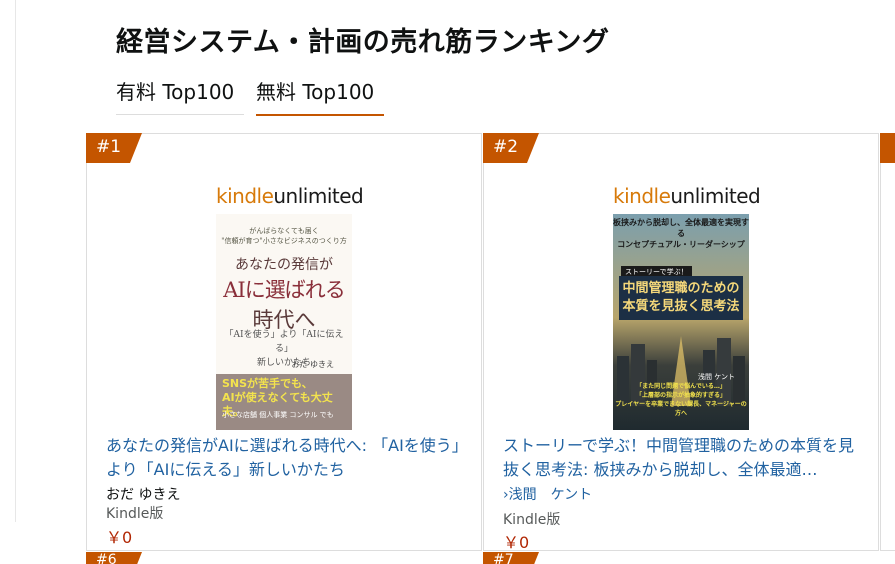 This screenshot has height=564, width=895. I want to click on rank-number: #2, so click(506, 147).